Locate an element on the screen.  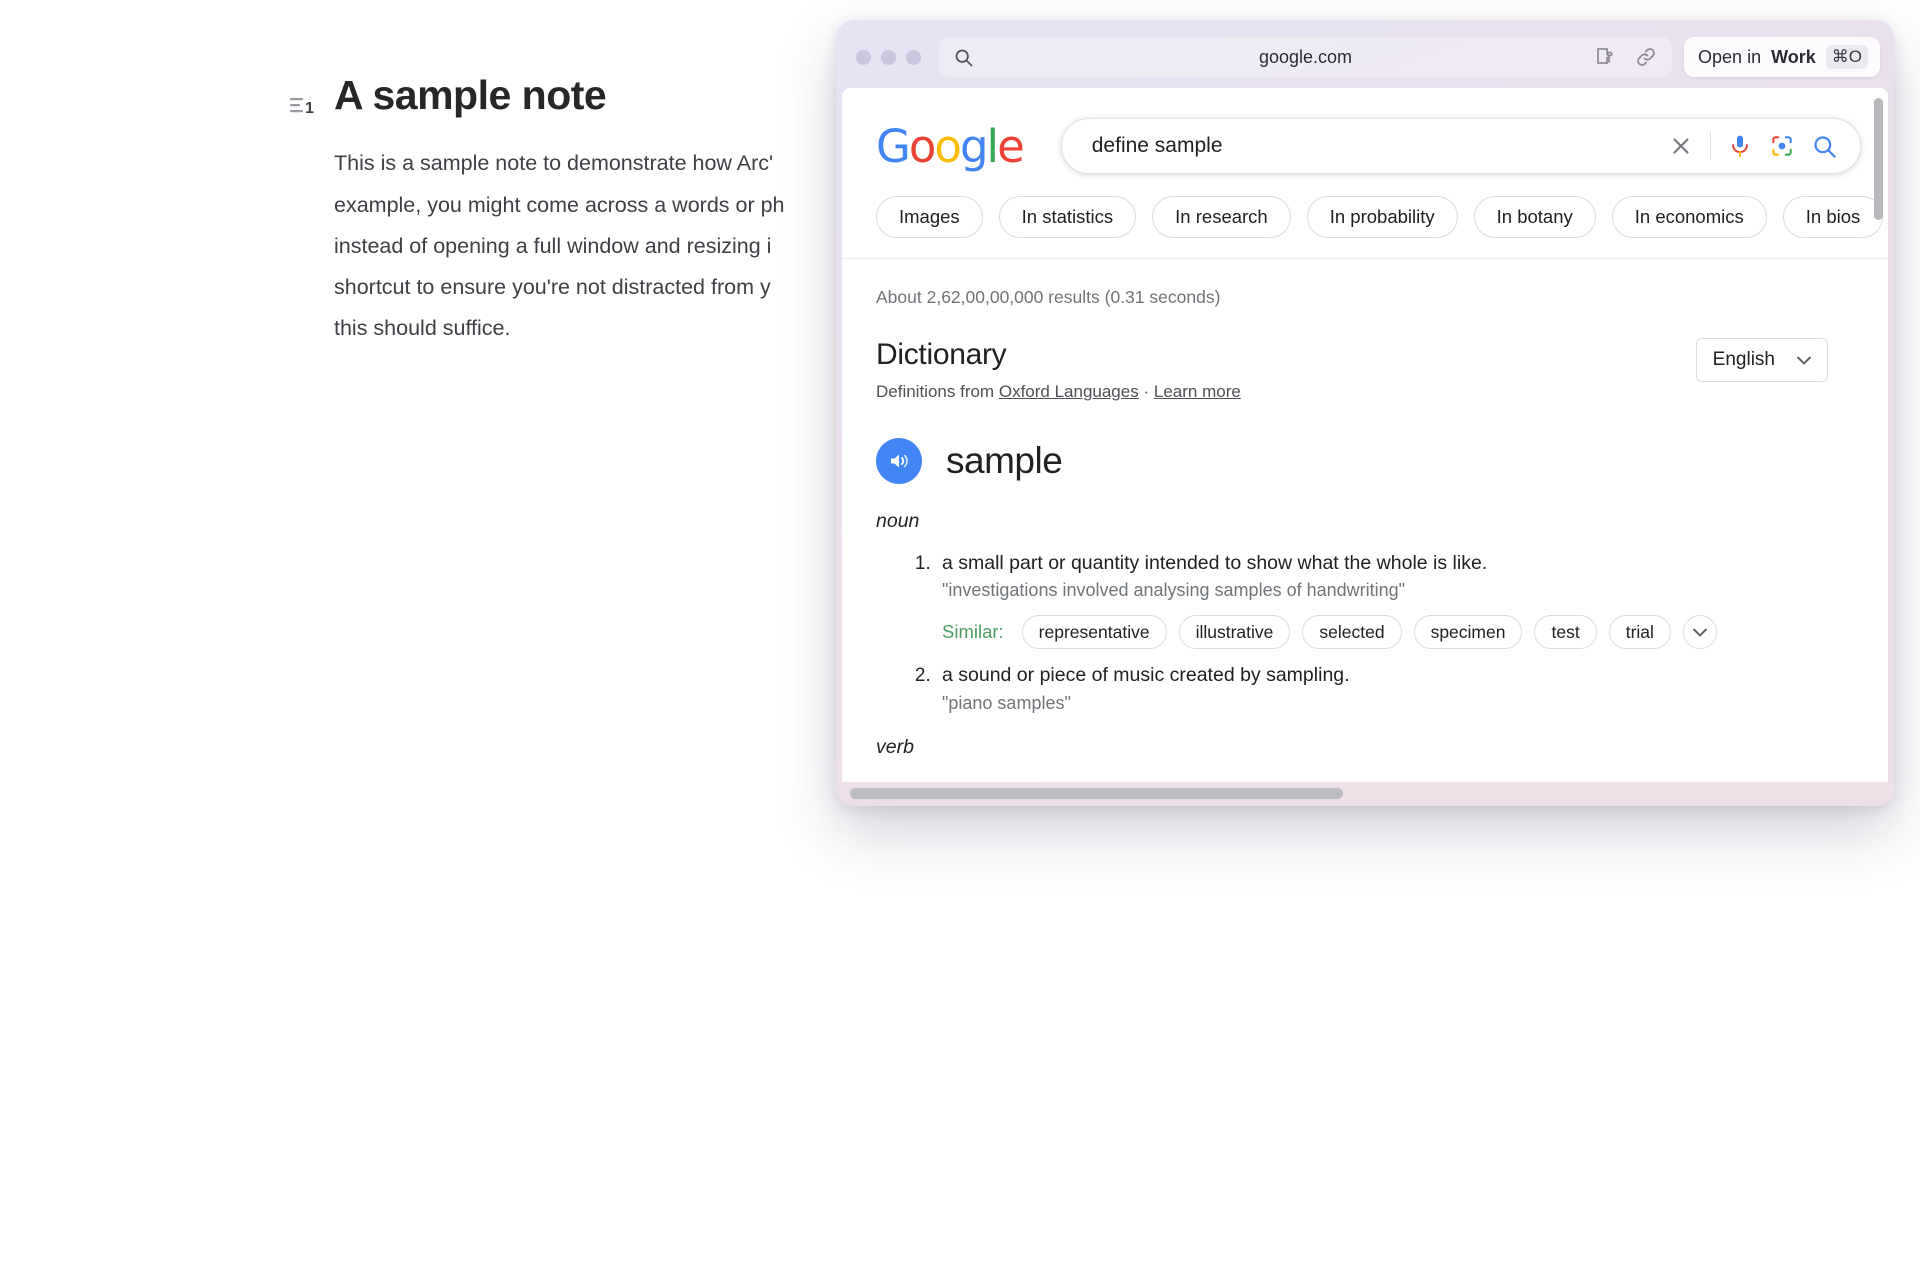
filter-chip-in-research: In research is located at coordinates (1221, 217).